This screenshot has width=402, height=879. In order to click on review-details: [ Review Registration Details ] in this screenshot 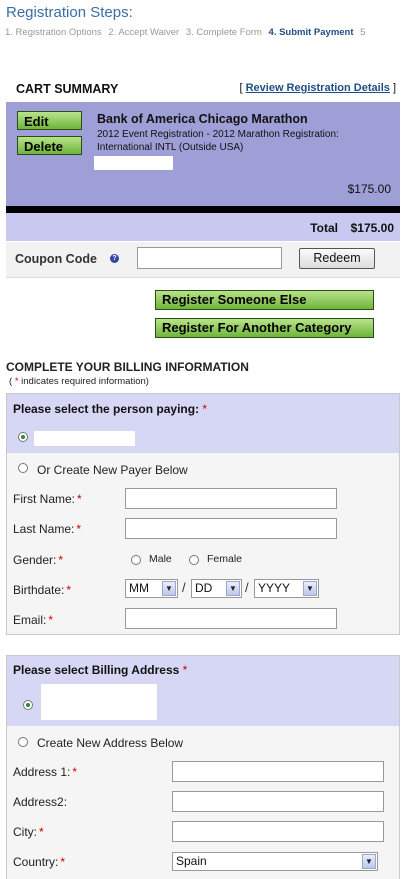, I will do `click(317, 88)`.